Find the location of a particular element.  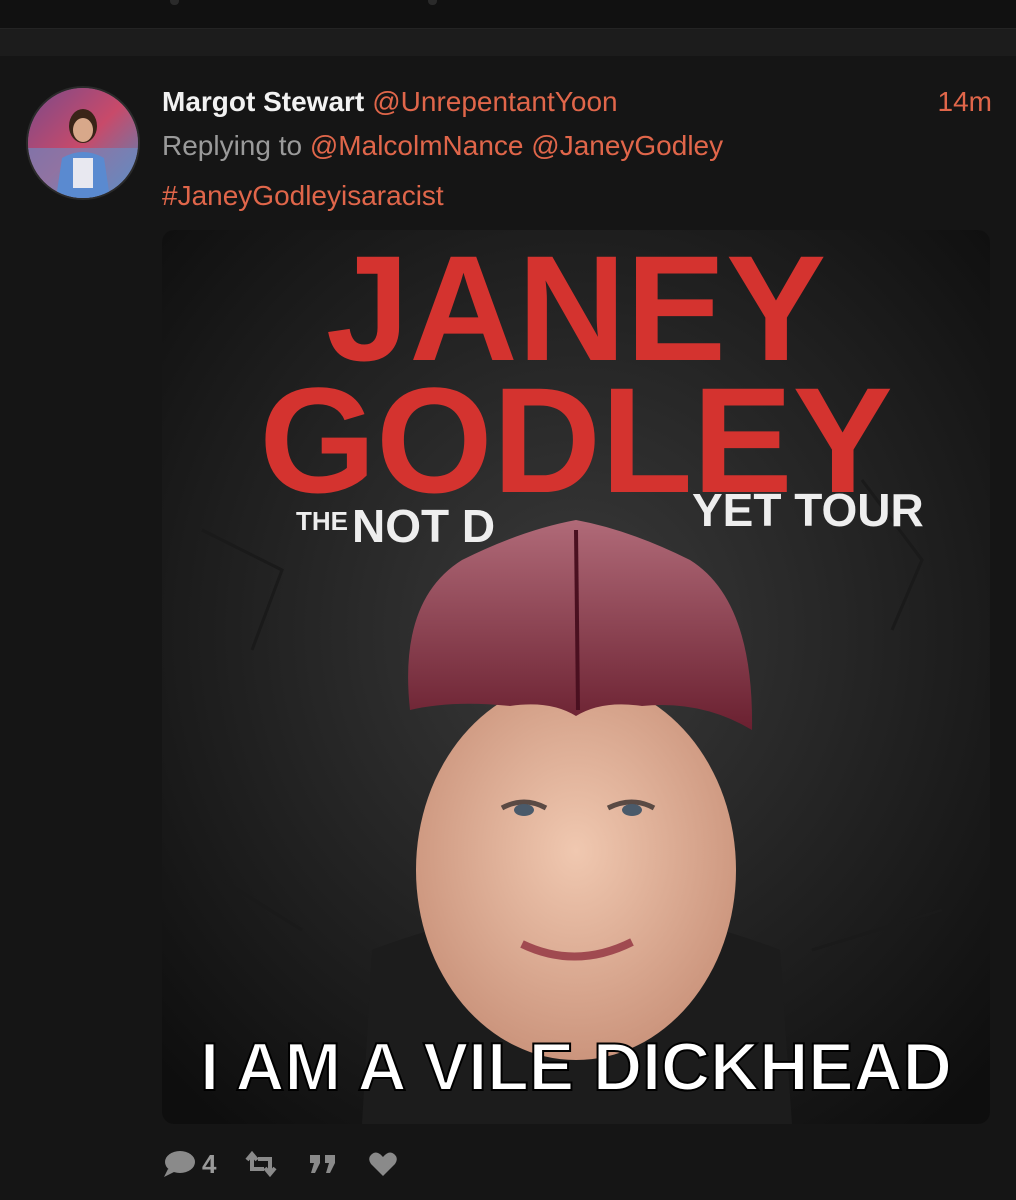

tweet-actions: 4 is located at coordinates (362, 1164).